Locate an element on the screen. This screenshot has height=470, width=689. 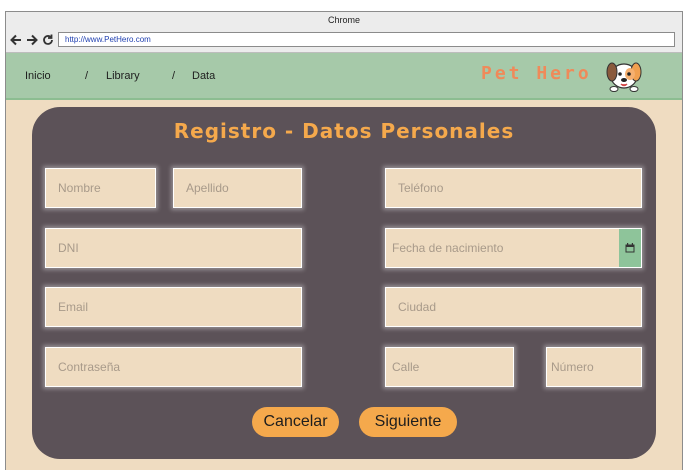
reload-icon is located at coordinates (48, 40).